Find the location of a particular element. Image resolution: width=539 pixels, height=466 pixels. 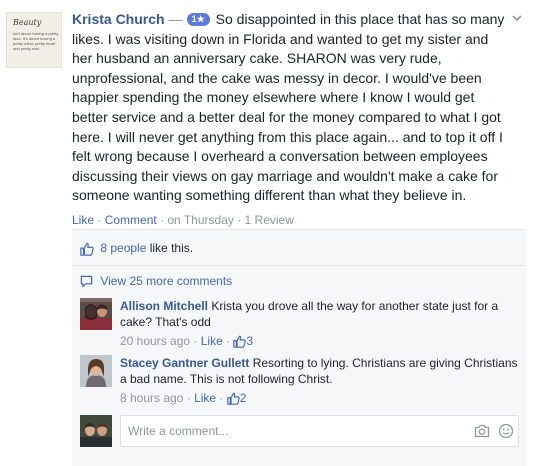

comment-composer is located at coordinates (300, 431).